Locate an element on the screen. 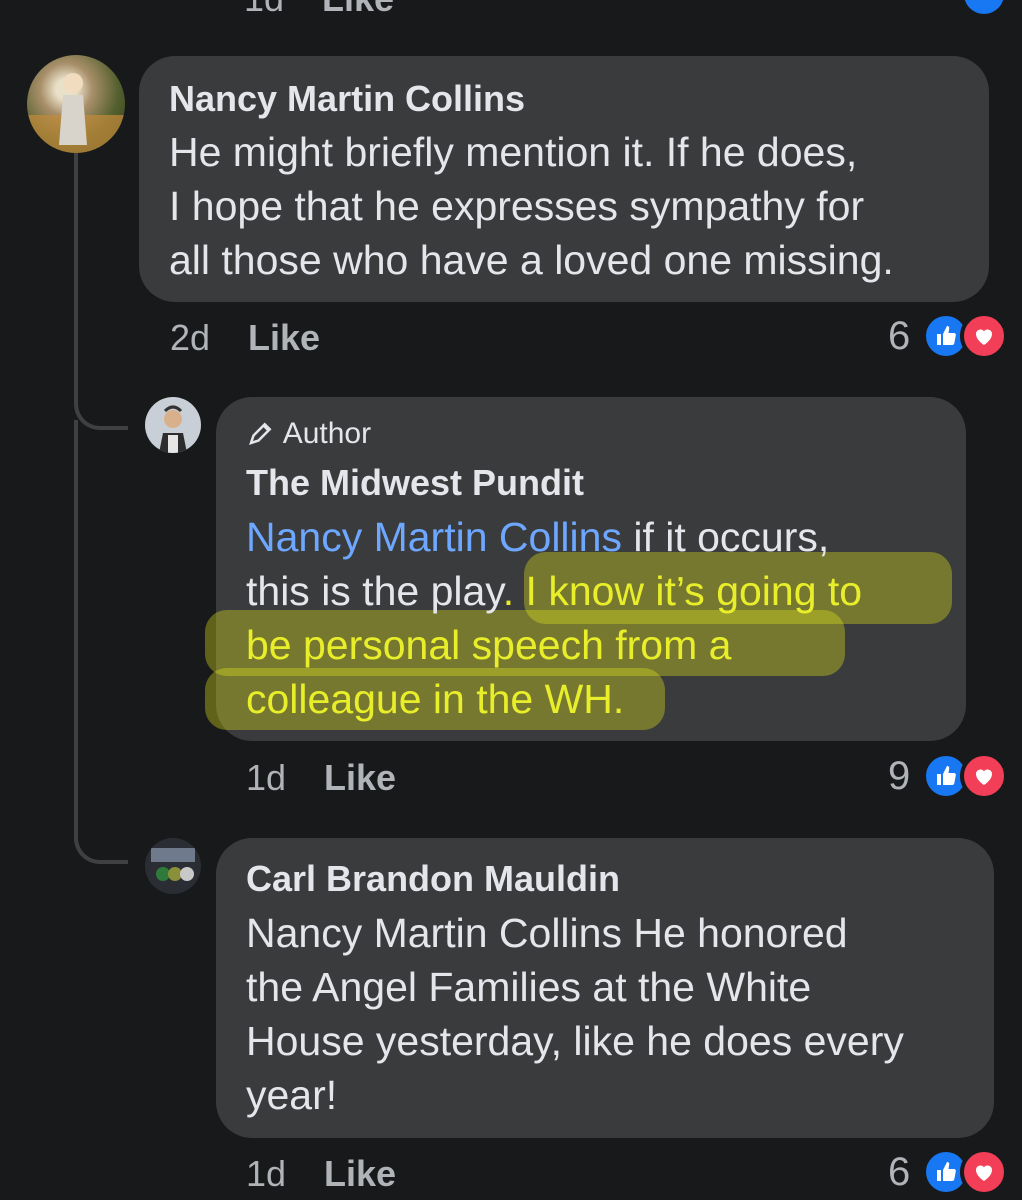 The image size is (1022, 1200). comment-line: year! is located at coordinates (292, 1095).